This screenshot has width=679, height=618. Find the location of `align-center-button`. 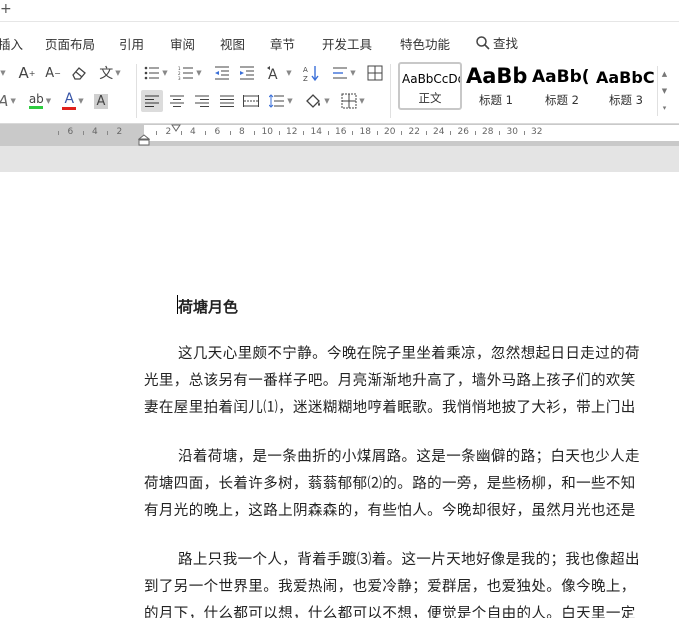

align-center-button is located at coordinates (177, 101).